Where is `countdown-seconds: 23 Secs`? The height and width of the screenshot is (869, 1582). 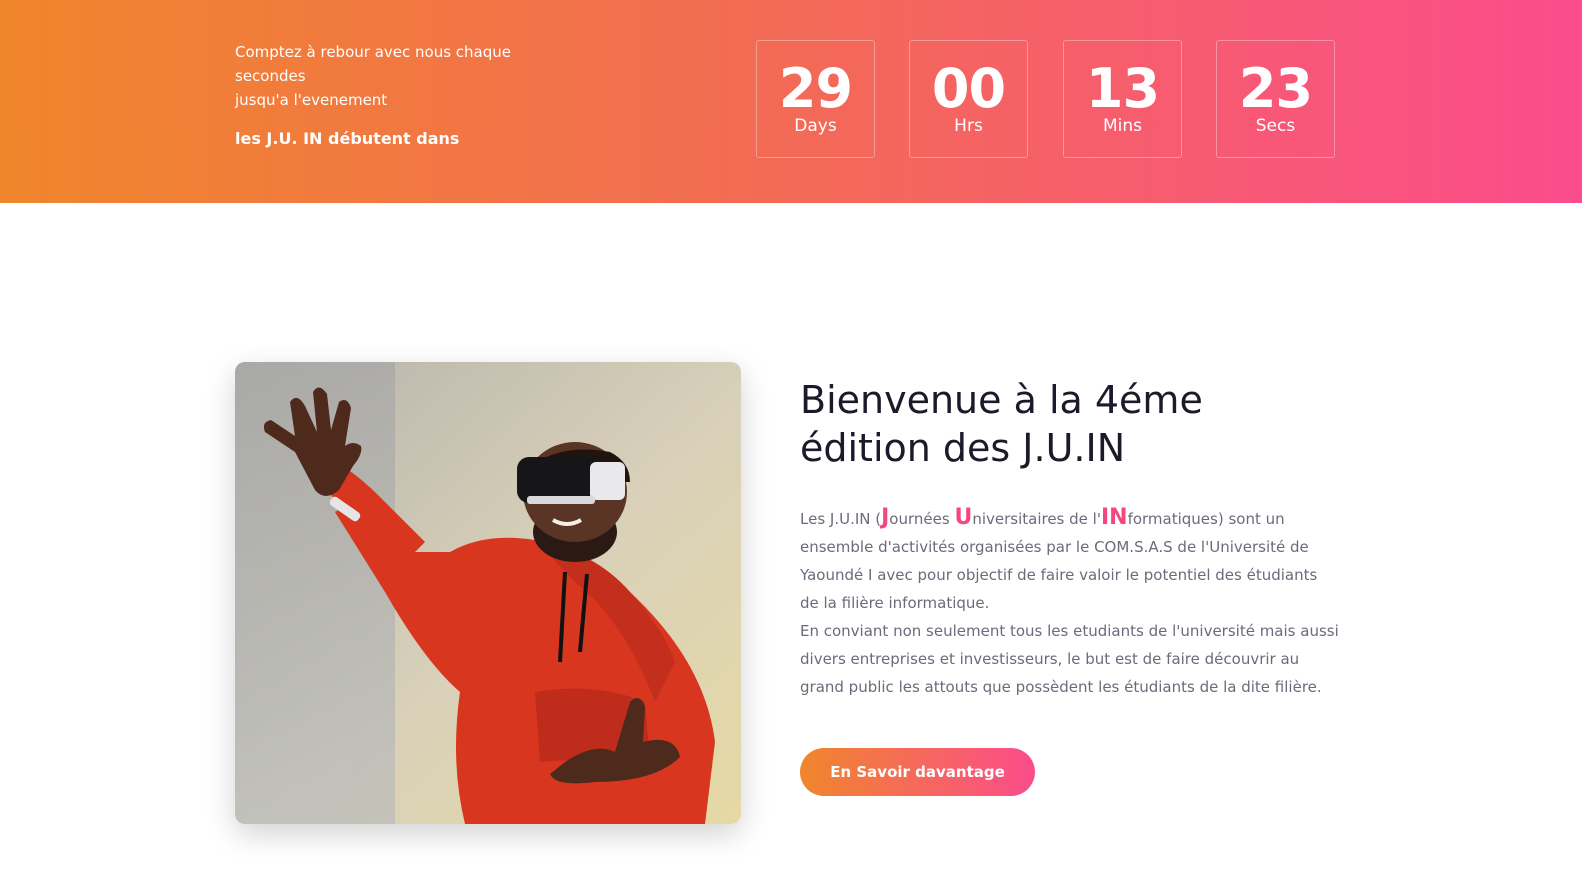 countdown-seconds: 23 Secs is located at coordinates (1275, 99).